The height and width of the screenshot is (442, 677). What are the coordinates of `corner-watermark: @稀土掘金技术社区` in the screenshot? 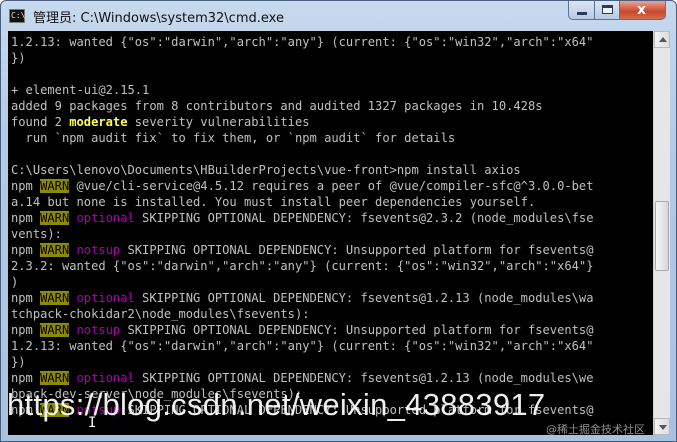 It's located at (595, 429).